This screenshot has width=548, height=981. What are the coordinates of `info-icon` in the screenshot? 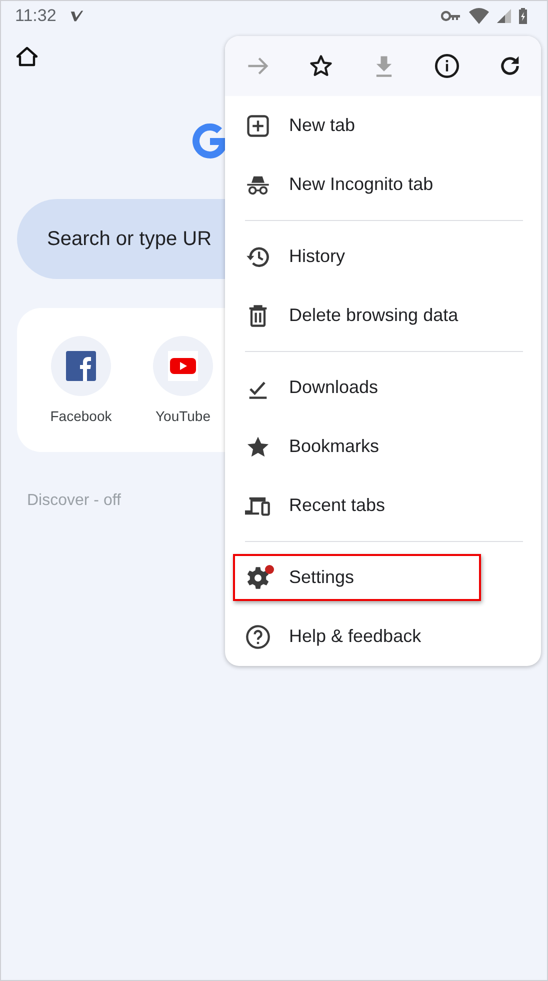 It's located at (447, 66).